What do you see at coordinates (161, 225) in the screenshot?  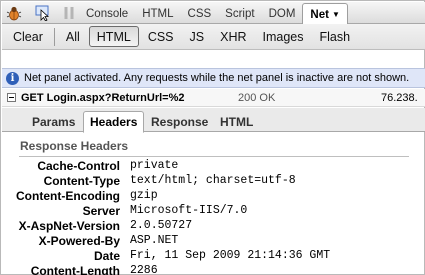 I see `header-value: 2.0.50727` at bounding box center [161, 225].